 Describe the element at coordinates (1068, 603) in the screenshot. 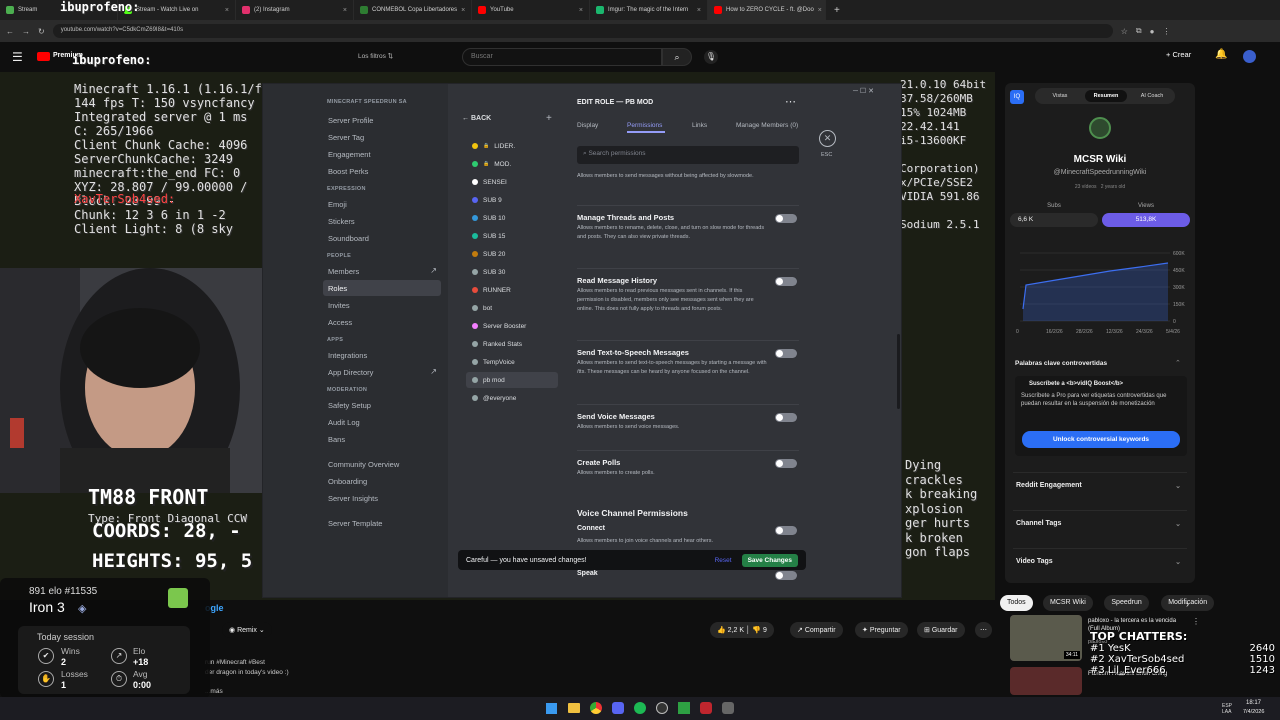

I see `filter-chip: MCSR Wiki` at that location.